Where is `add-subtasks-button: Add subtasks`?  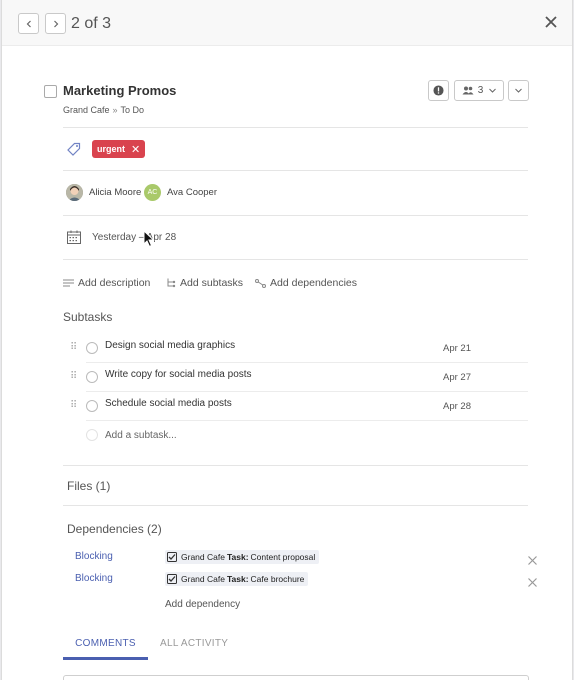
add-subtasks-button: Add subtasks is located at coordinates (204, 283).